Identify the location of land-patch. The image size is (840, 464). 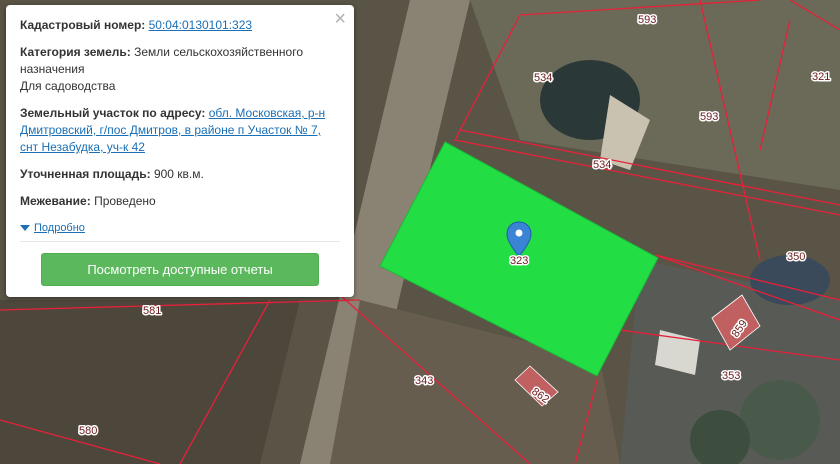
(150, 382).